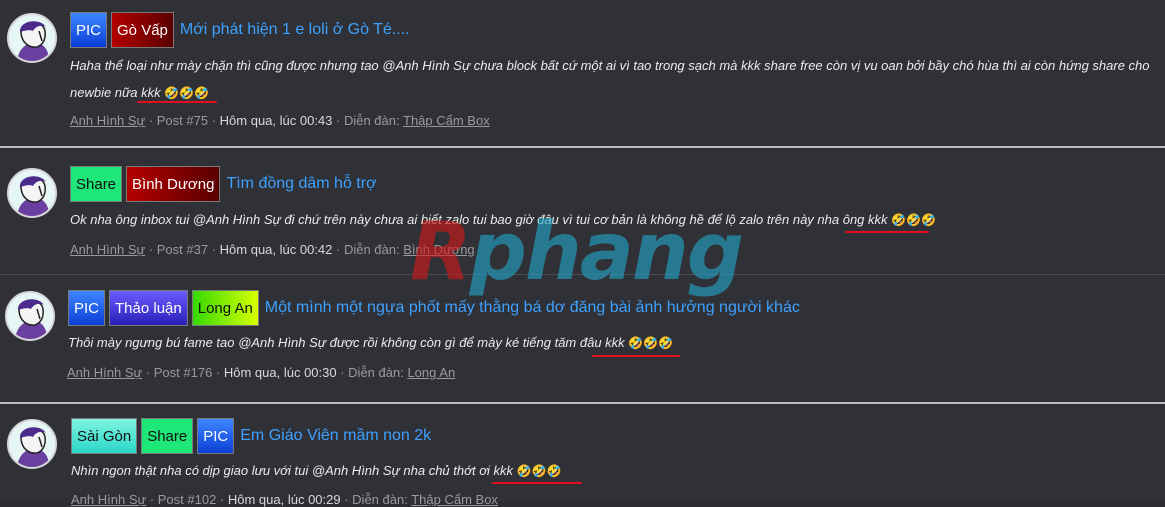 The image size is (1165, 507). Describe the element at coordinates (335, 436) in the screenshot. I see `thread-title-link: Em Giáo Viên mầm non 2k` at that location.